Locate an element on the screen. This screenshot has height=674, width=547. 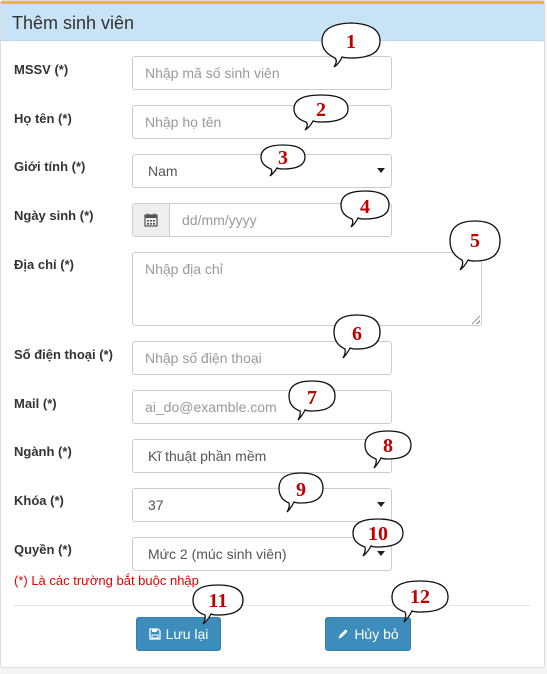
cancel-button-label: Hủy bỏ is located at coordinates (376, 634).